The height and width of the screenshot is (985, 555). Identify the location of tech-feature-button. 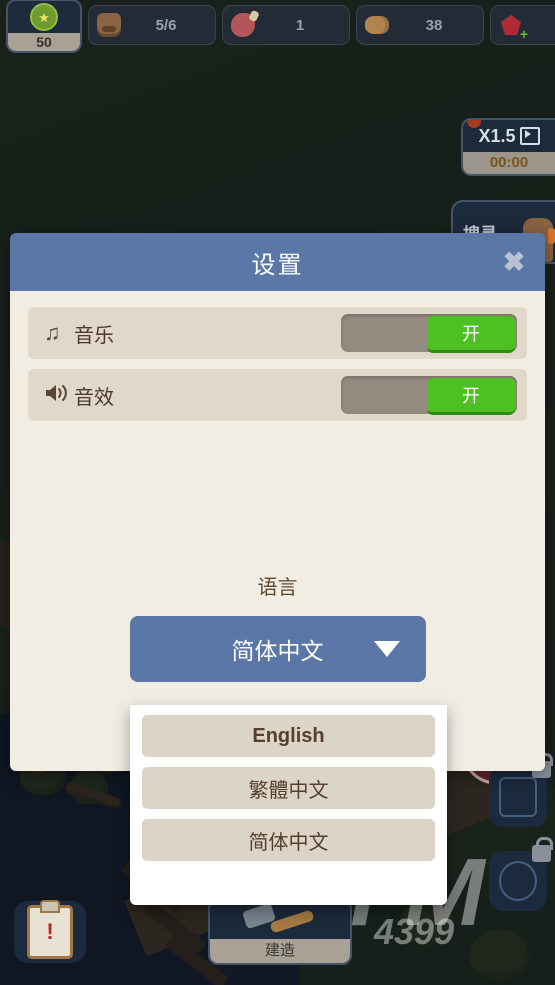
(521, 874).